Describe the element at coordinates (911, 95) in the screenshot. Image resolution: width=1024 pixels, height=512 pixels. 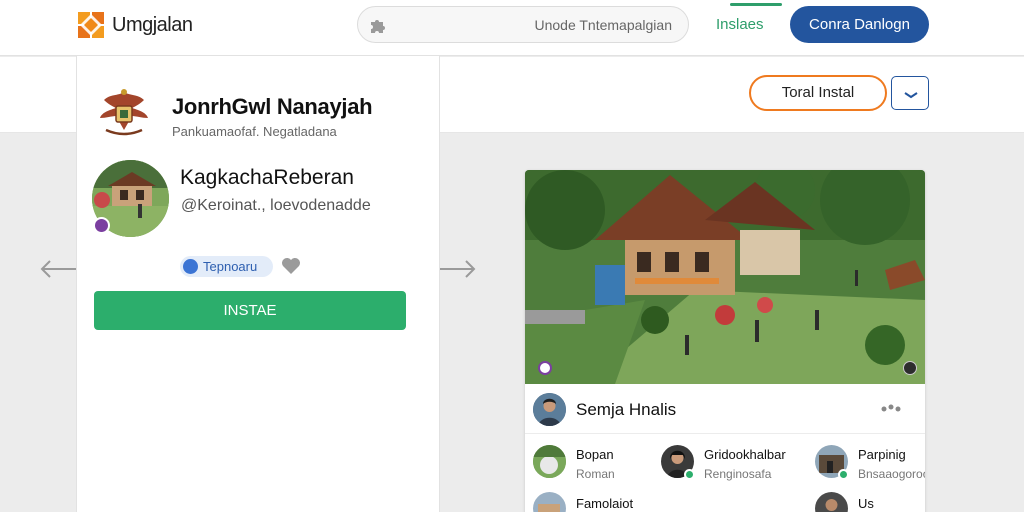
I see `chevron-down-icon` at that location.